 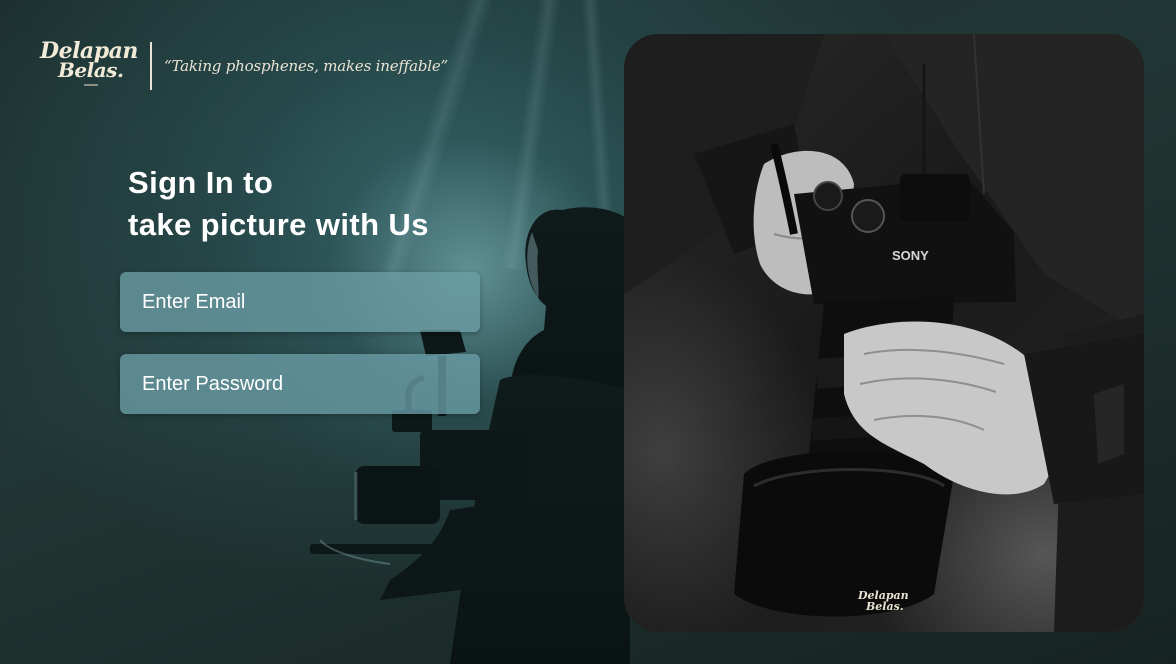 I want to click on brand-tagline: “Taking phosphenes, makes ineffable”, so click(x=306, y=66).